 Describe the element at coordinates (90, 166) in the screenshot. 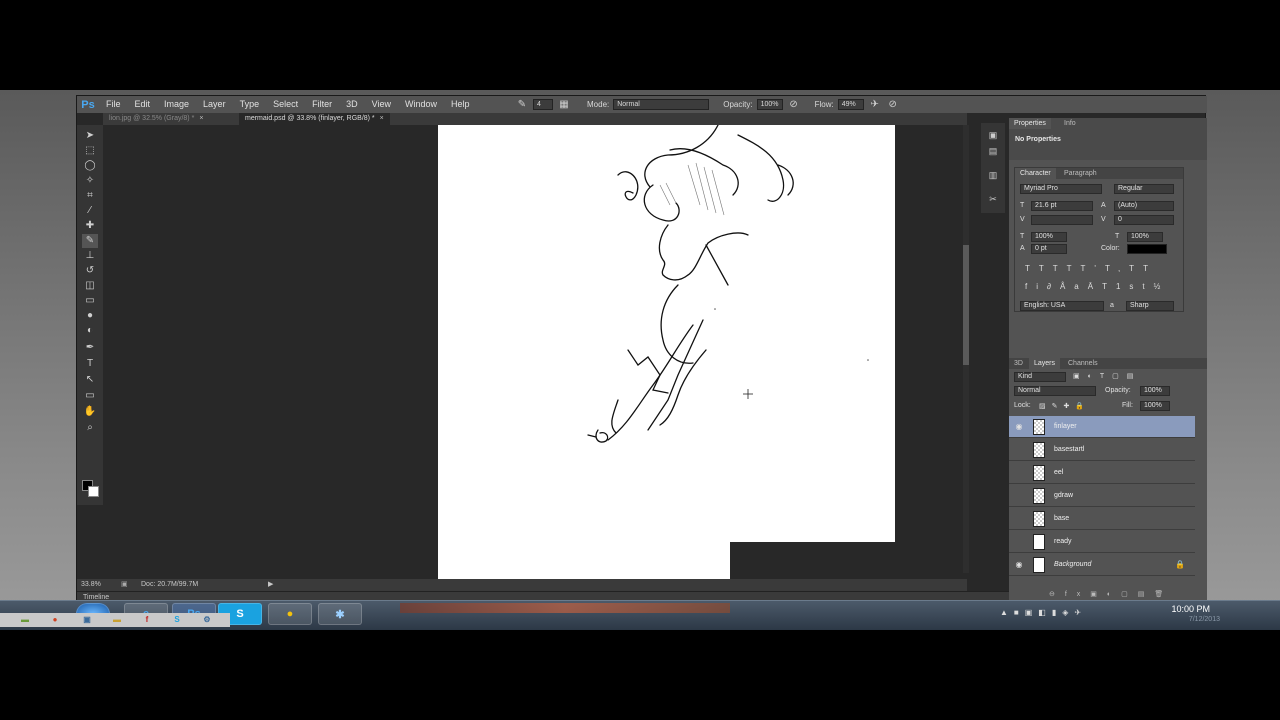

I see `lasso-tool-icon: ◯` at that location.